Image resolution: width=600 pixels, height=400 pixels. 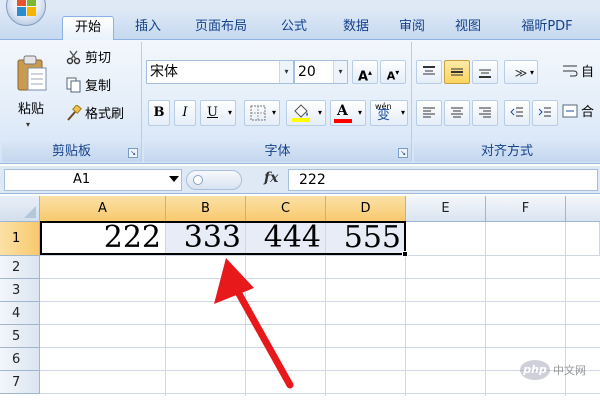 What do you see at coordinates (294, 28) in the screenshot?
I see `tab-formulas: 公式` at bounding box center [294, 28].